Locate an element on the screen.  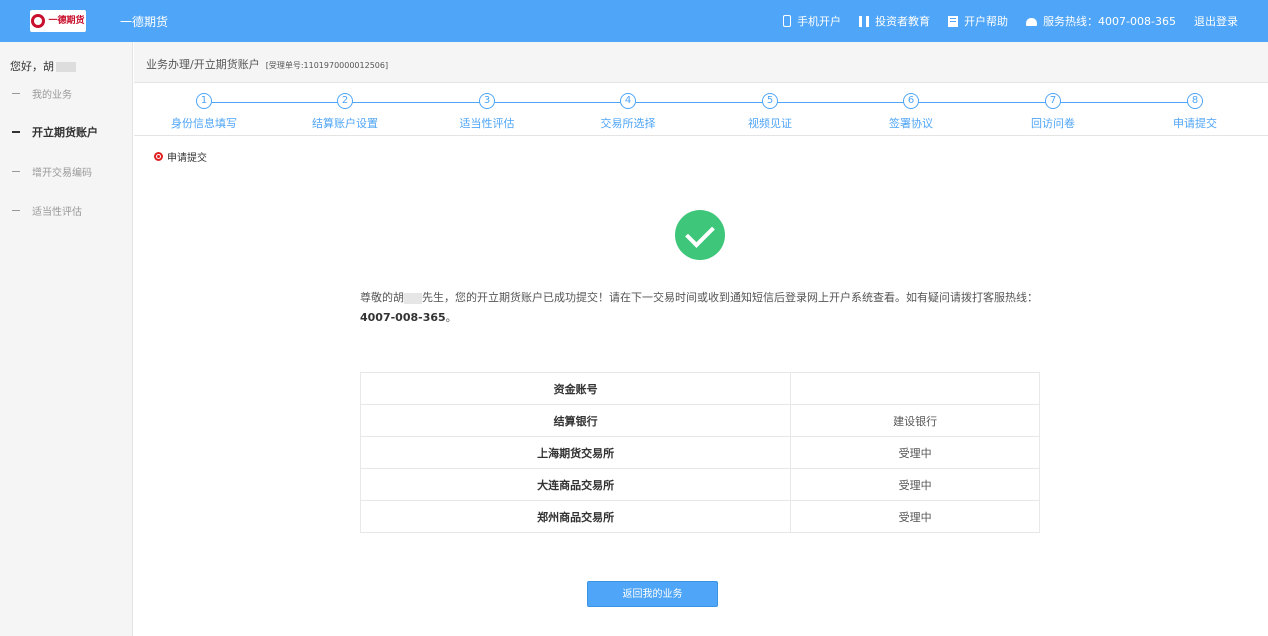
greeting-text: 您好，胡 is located at coordinates (32, 66).